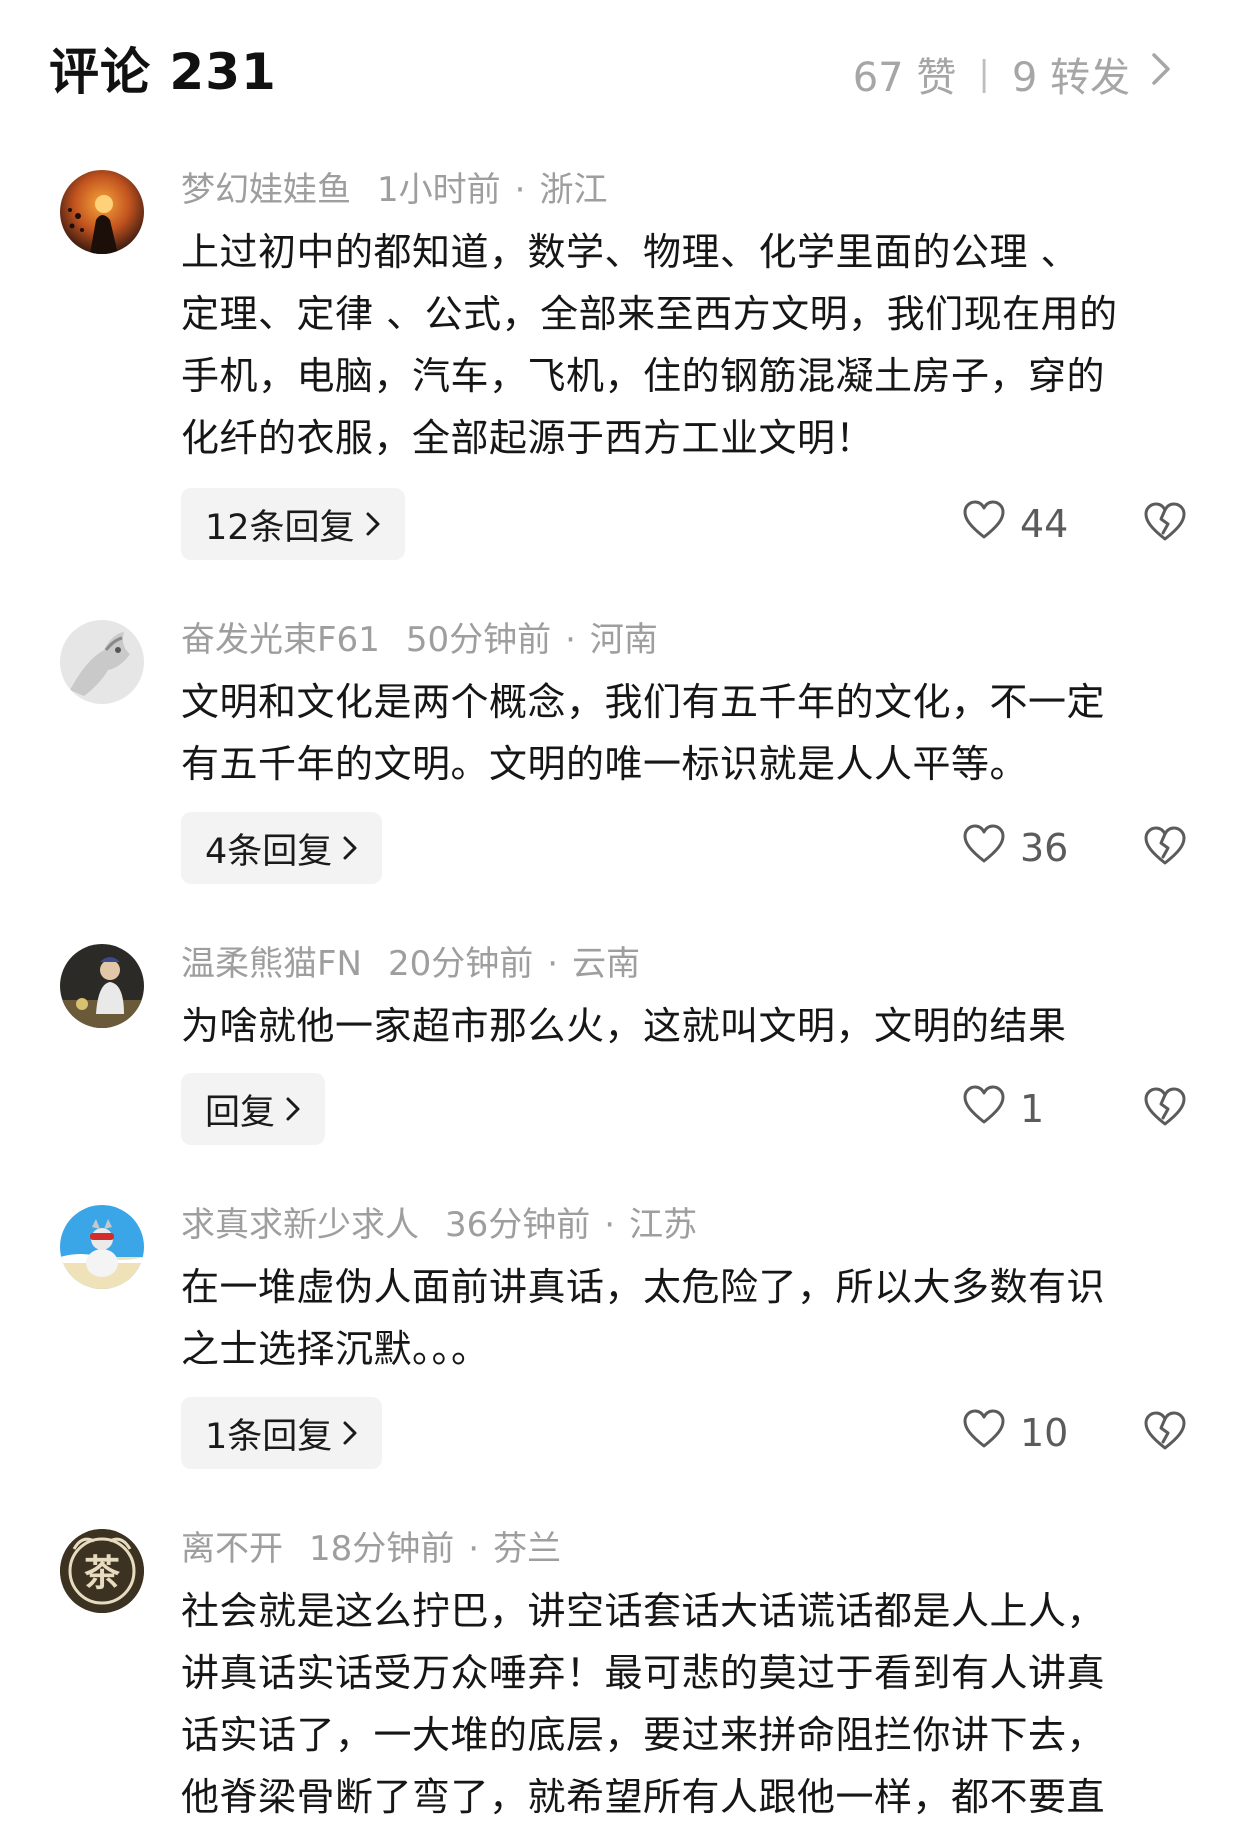 This screenshot has height=1828, width=1242. Describe the element at coordinates (630, 252) in the screenshot. I see `comment-line: 上过初中的都知道，数学、物理、化学里面的公理 、` at that location.